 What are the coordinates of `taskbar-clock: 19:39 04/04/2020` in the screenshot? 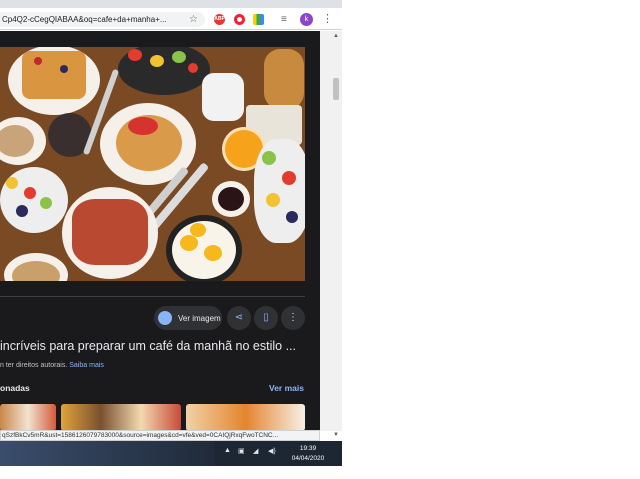 It's located at (308, 454).